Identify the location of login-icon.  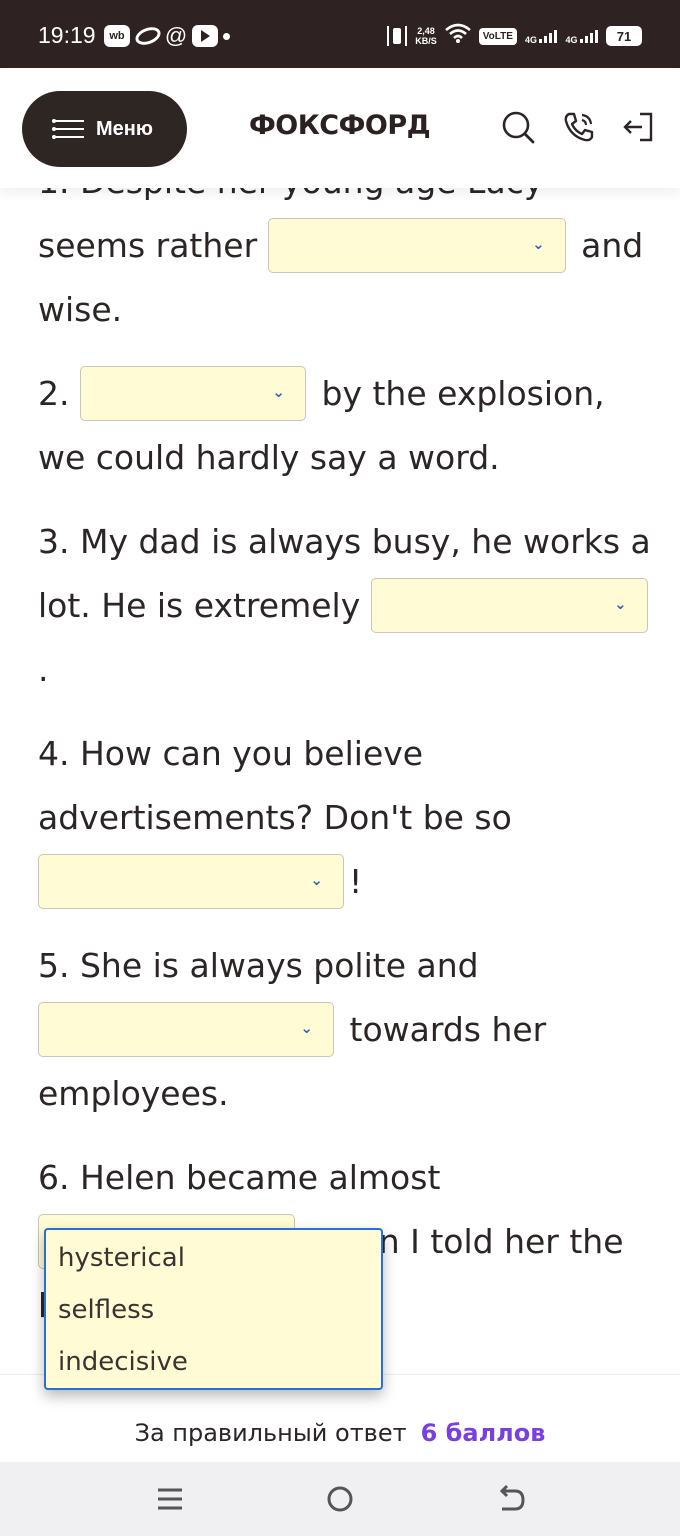
(639, 127).